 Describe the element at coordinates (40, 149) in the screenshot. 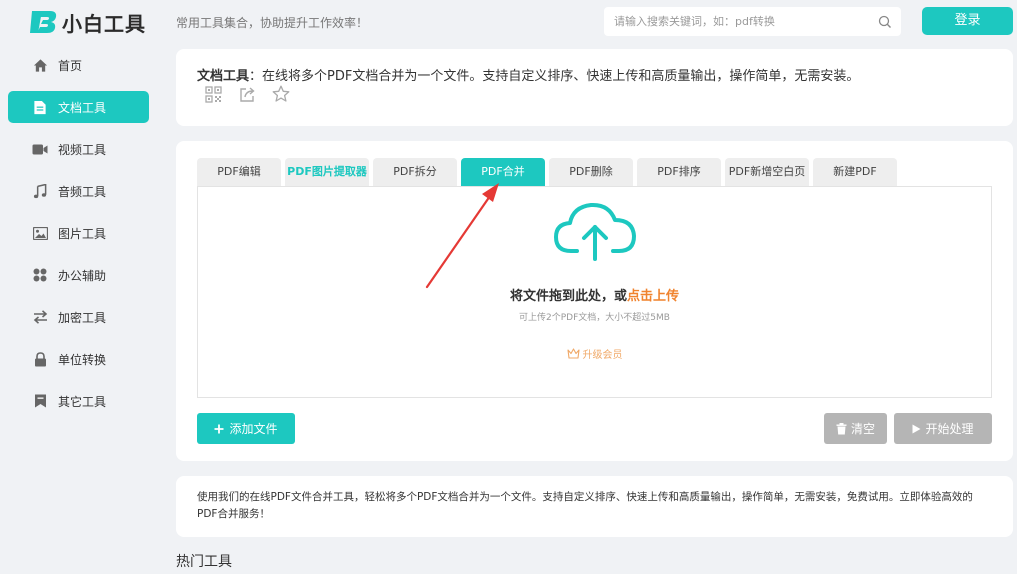

I see `video-icon` at that location.